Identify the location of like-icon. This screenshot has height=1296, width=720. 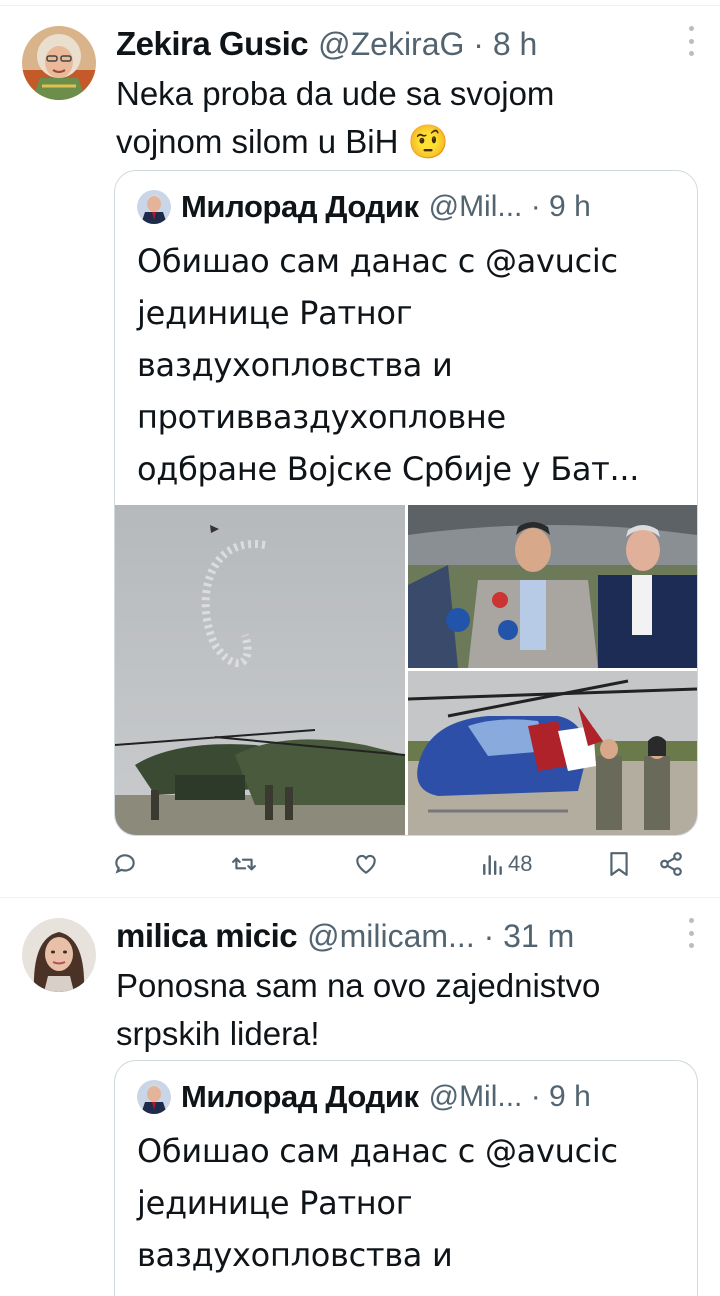
(366, 864).